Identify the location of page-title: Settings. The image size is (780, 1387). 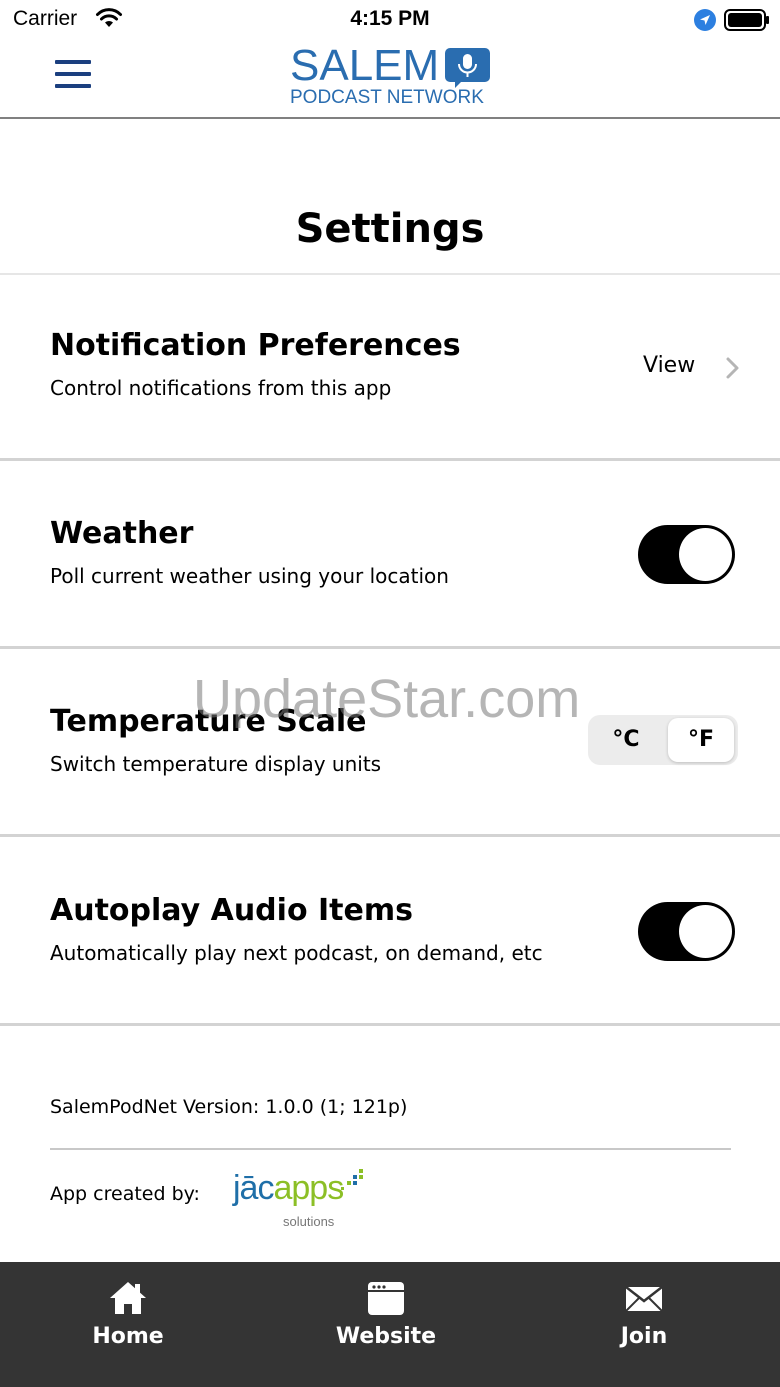
(390, 229).